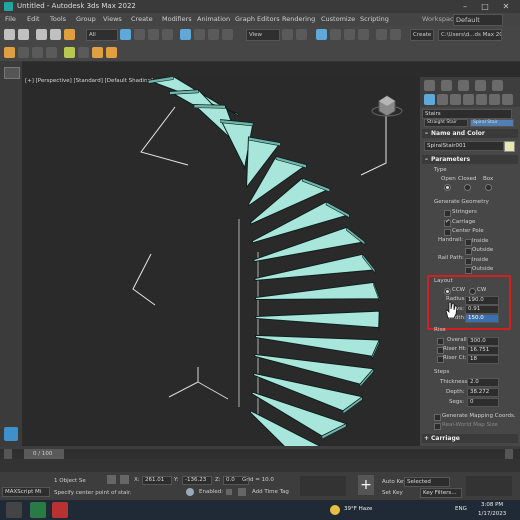  What do you see at coordinates (14, 510) in the screenshot?
I see `taskbar-app-icon` at bounding box center [14, 510].